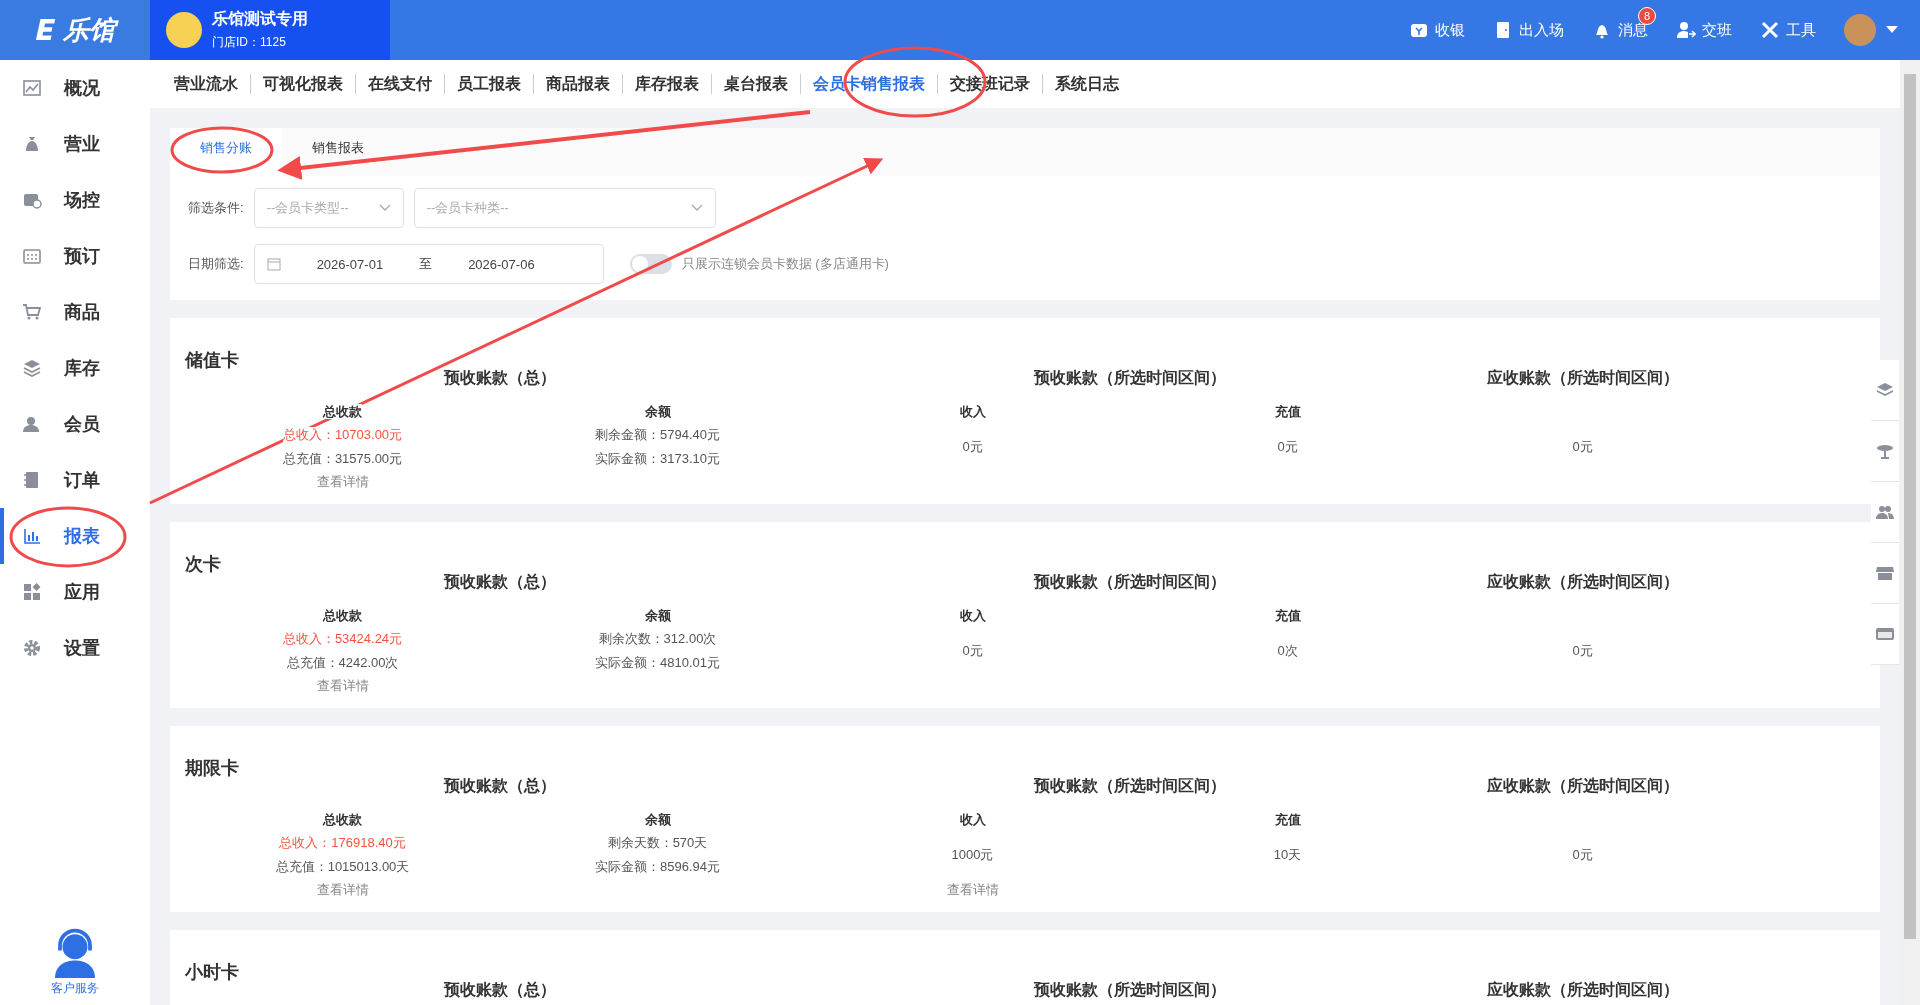 This screenshot has height=1005, width=1920. What do you see at coordinates (1788, 30) in the screenshot?
I see `toolbar-button: 工具` at bounding box center [1788, 30].